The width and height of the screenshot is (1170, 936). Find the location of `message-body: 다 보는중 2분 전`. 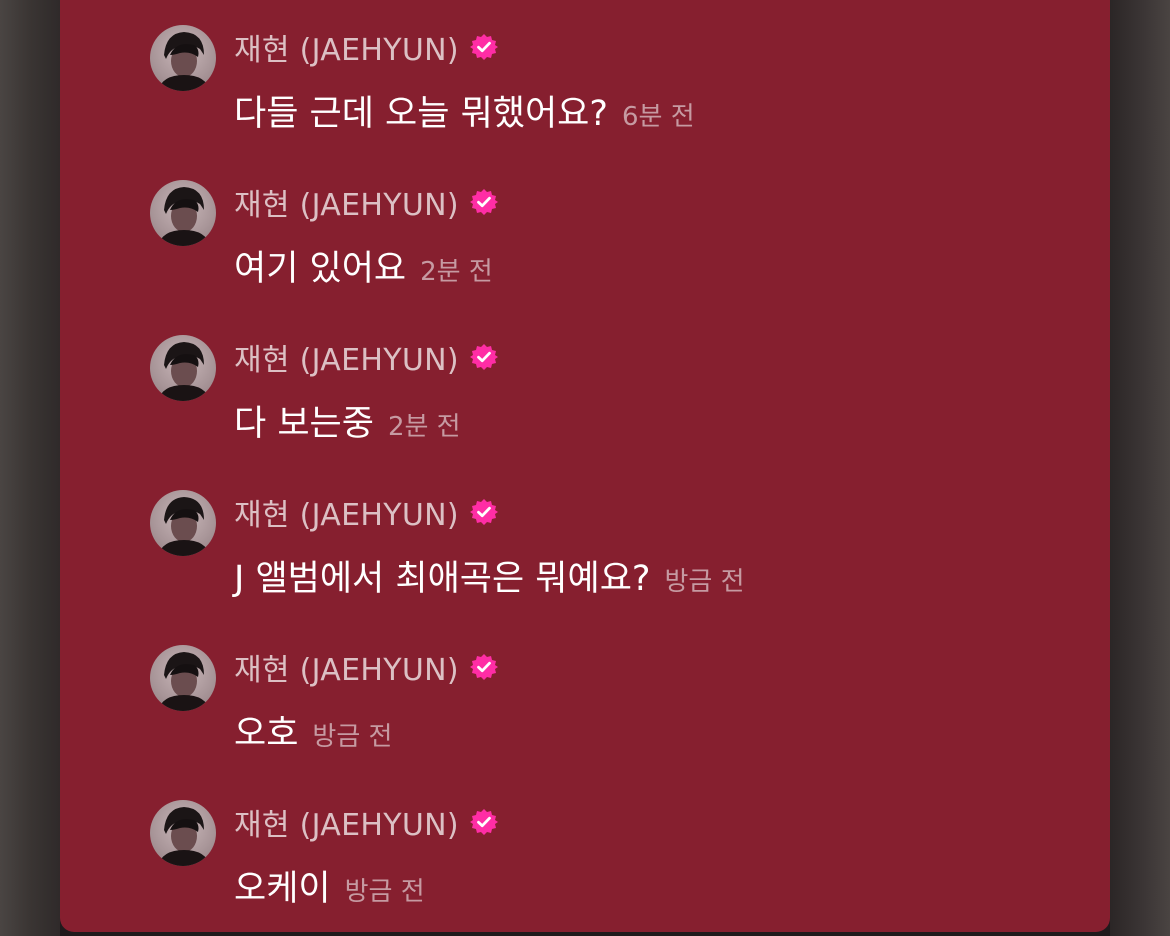

message-body: 다 보는중 2분 전 is located at coordinates (347, 419).